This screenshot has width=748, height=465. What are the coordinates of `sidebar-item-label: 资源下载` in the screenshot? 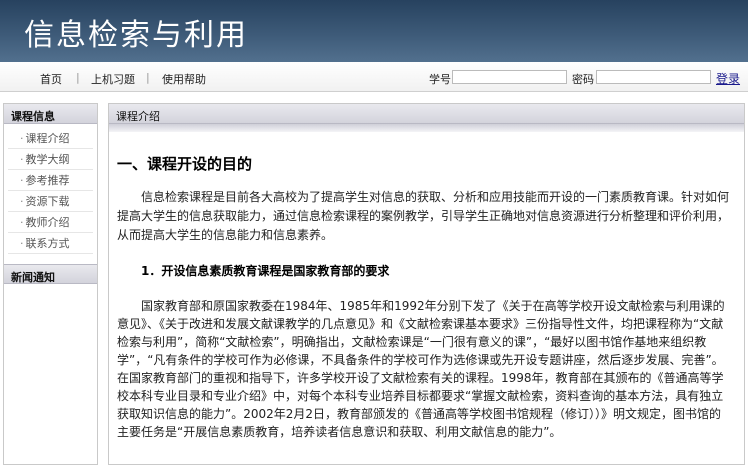 It's located at (47, 201).